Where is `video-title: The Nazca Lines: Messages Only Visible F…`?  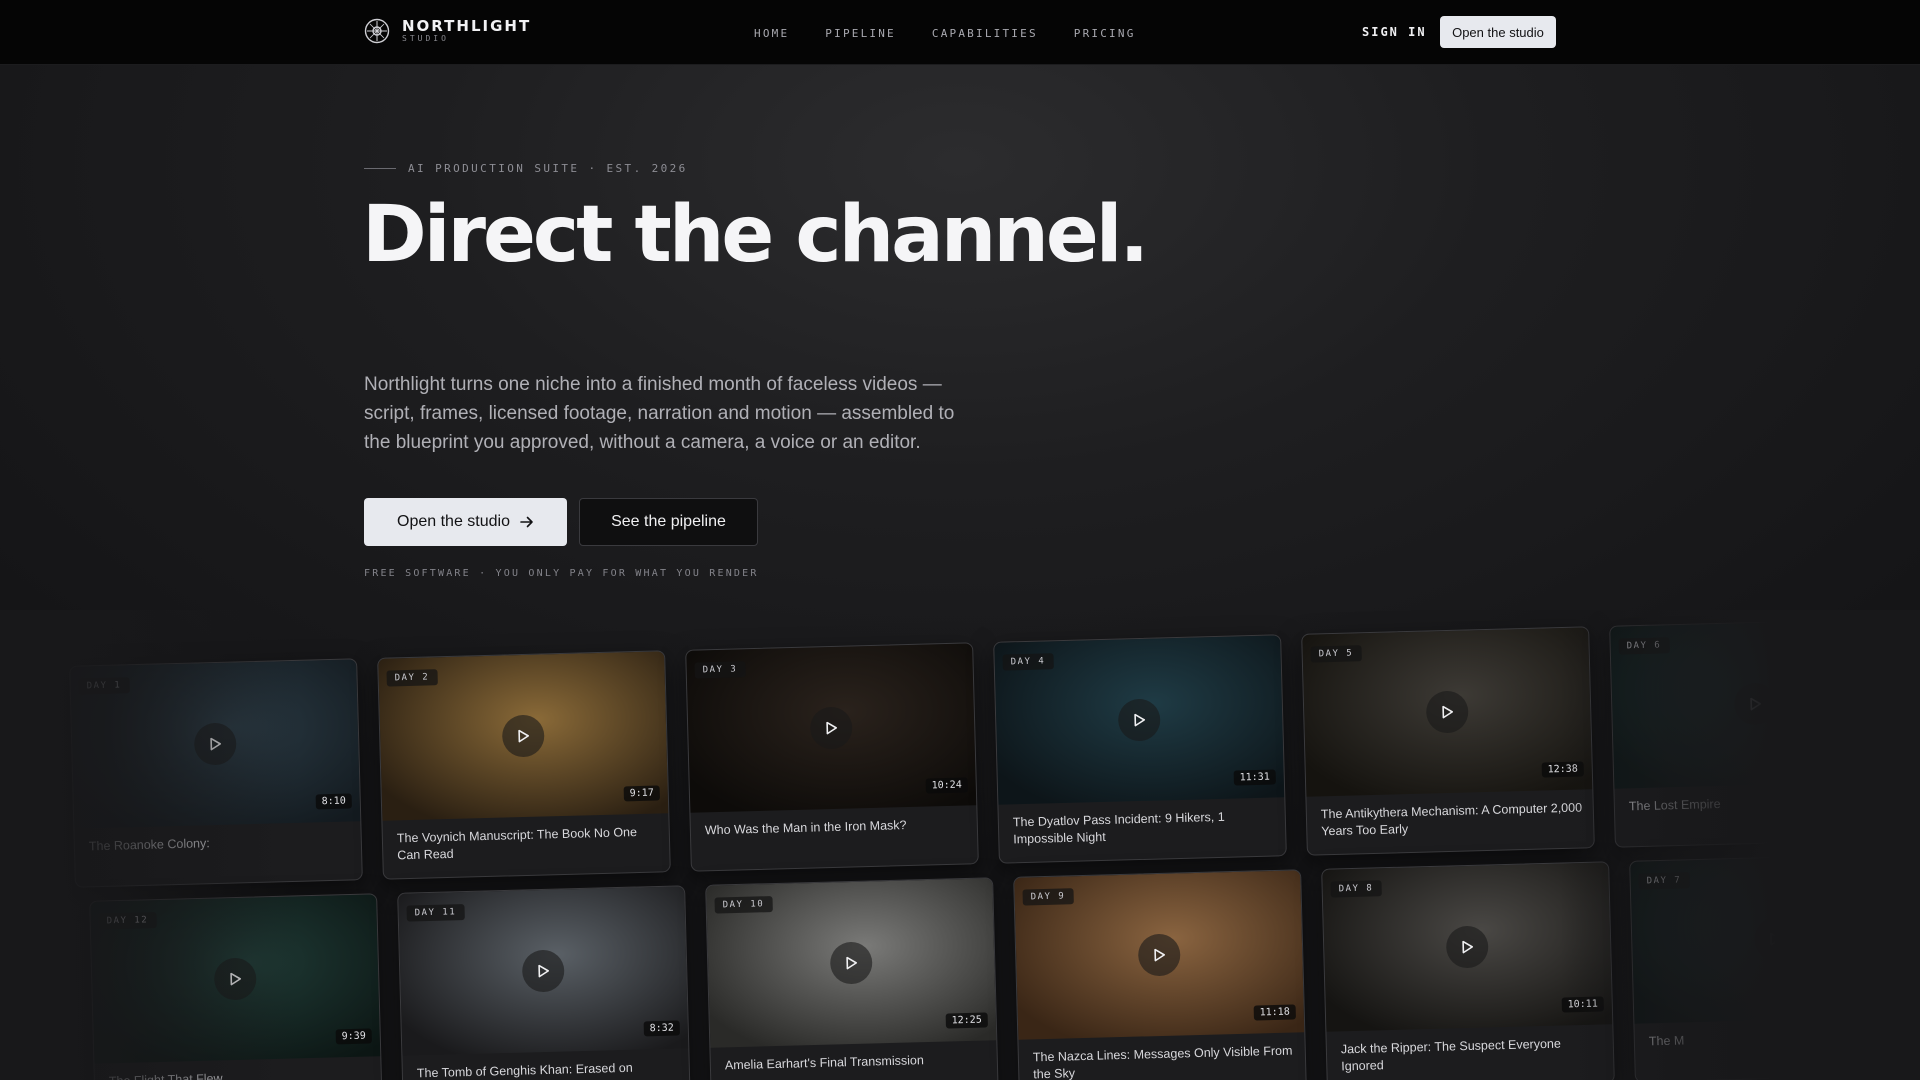
video-title: The Nazca Lines: Messages Only Visible F… is located at coordinates (1162, 1061).